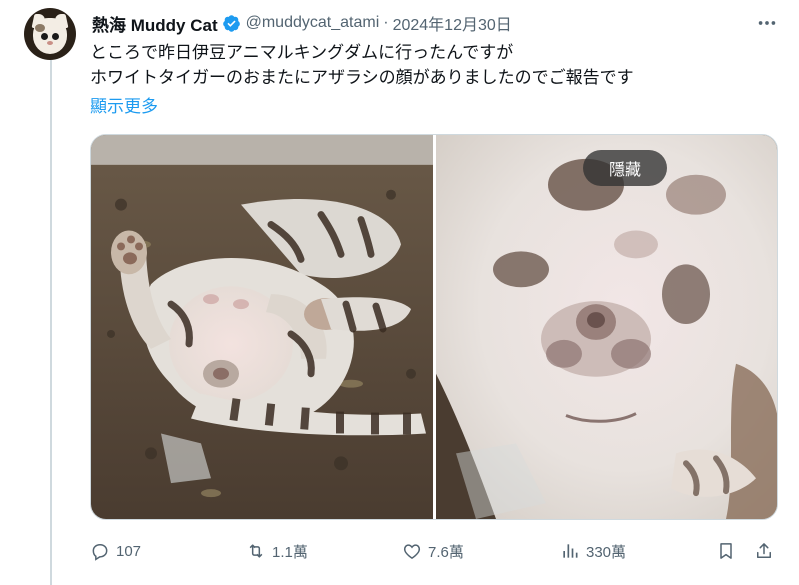  What do you see at coordinates (44, 36) in the screenshot?
I see `avatar-eye-left` at bounding box center [44, 36].